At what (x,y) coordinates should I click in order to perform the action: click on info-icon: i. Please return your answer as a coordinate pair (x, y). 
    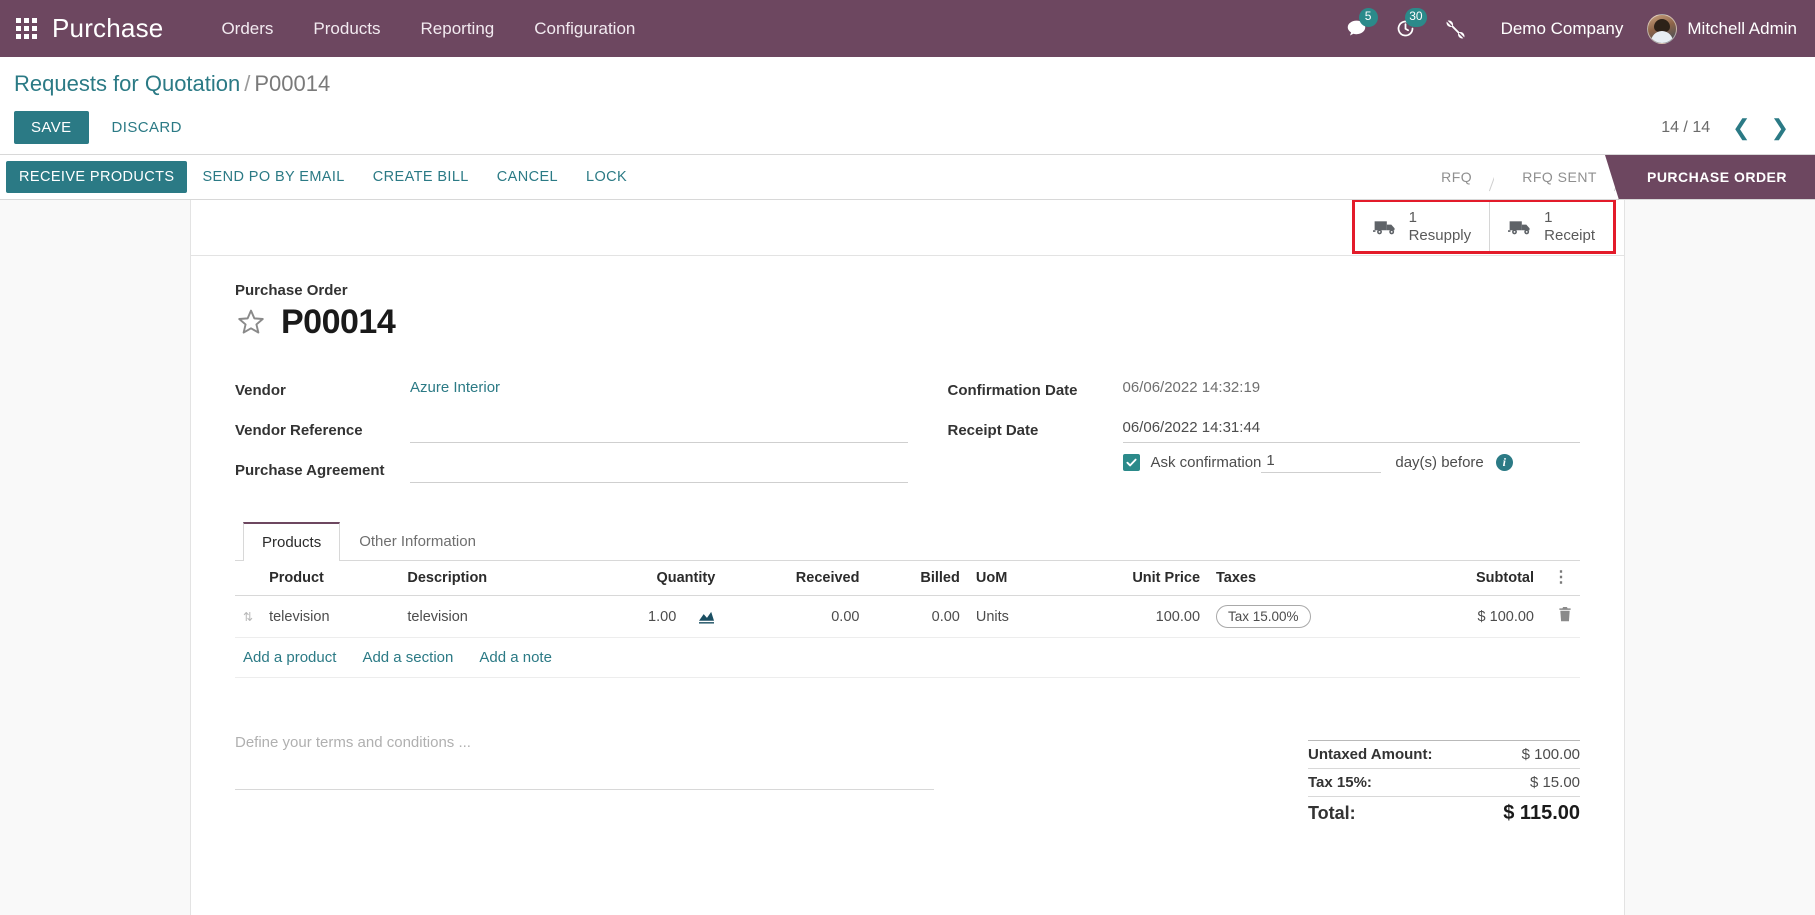
    Looking at the image, I should click on (1504, 462).